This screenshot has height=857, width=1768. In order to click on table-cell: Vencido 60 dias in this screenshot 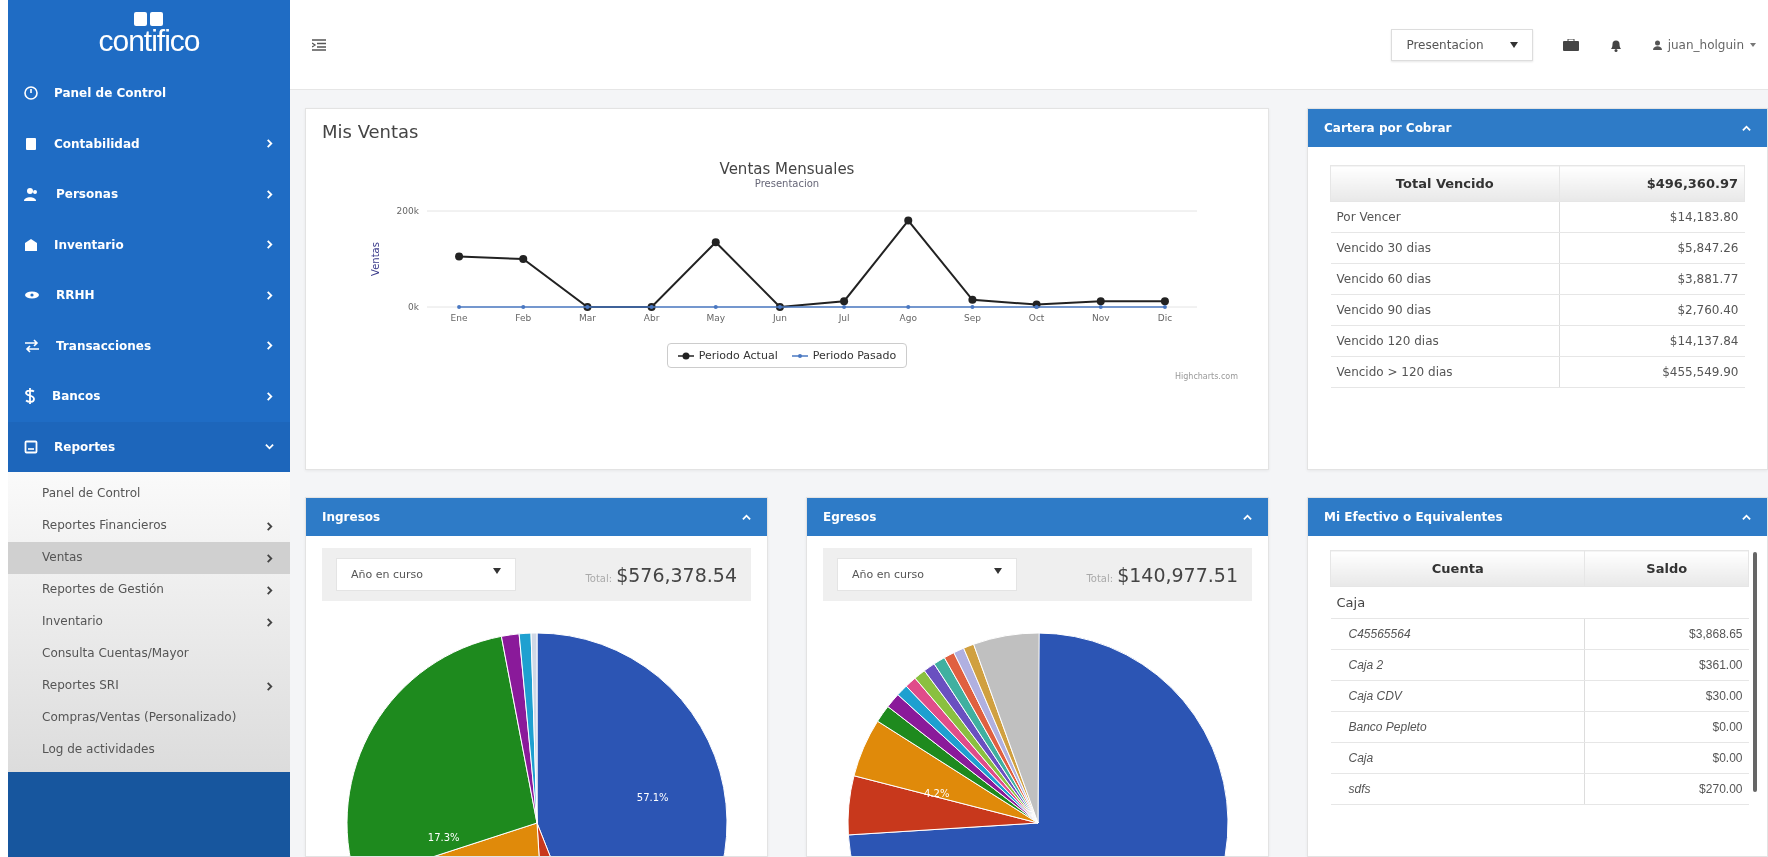, I will do `click(1445, 279)`.